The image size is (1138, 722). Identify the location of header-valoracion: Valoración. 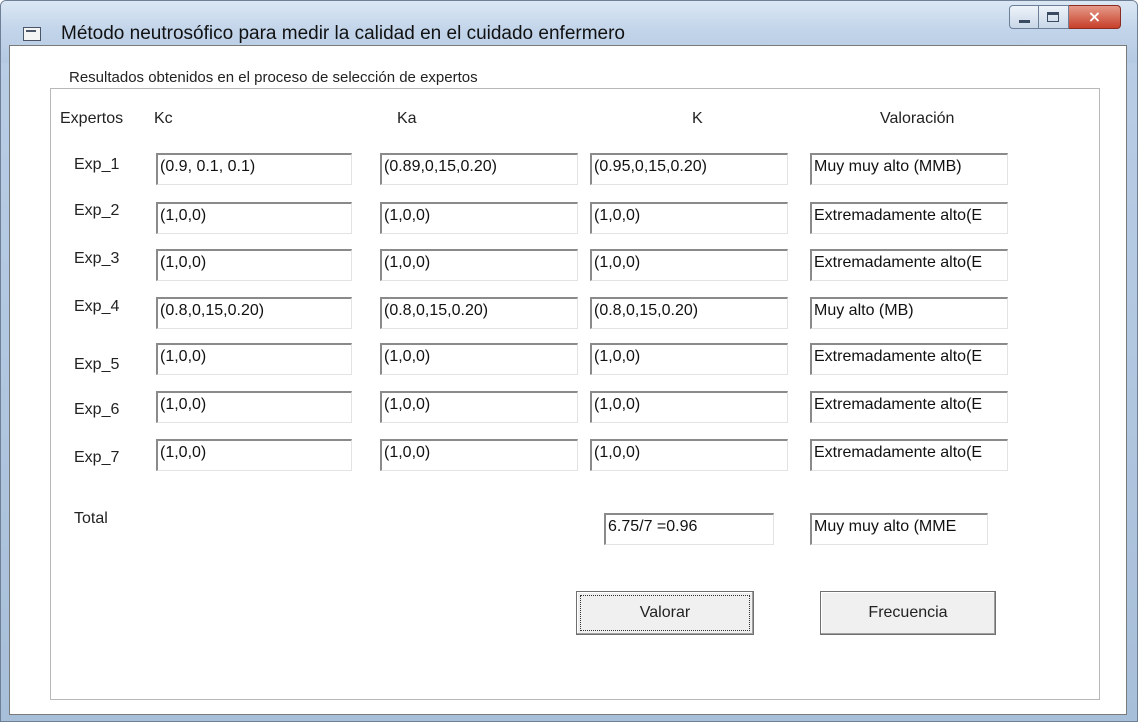
(917, 118).